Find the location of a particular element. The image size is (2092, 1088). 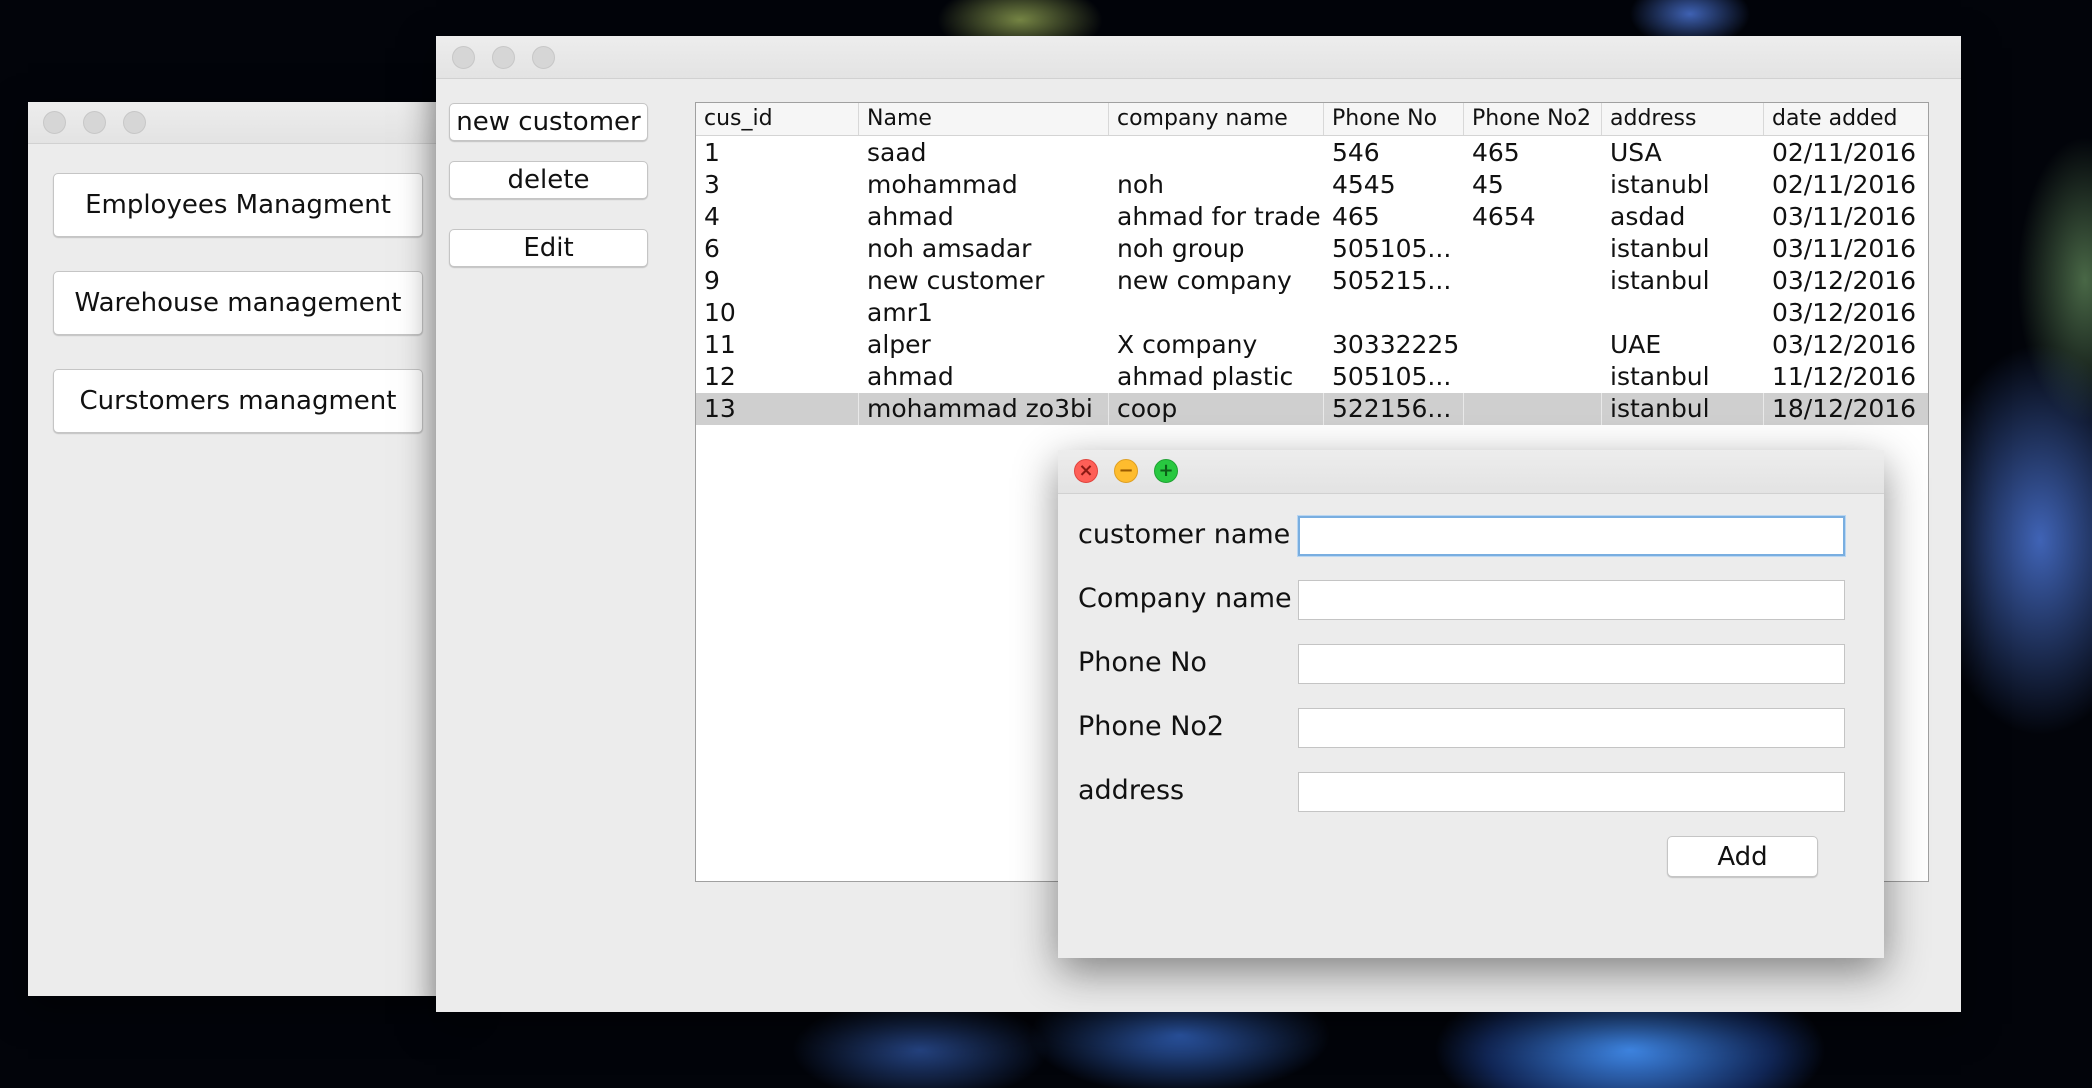

cell-phone-no2: 45 is located at coordinates (1488, 184).